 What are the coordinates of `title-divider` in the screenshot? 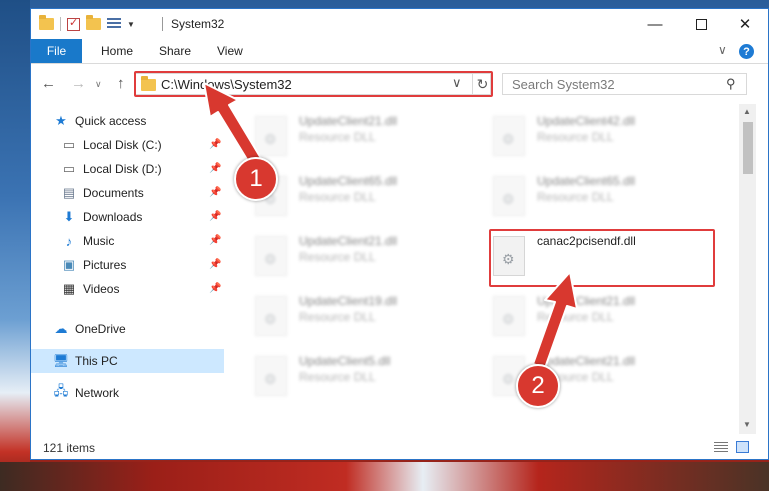 It's located at (162, 24).